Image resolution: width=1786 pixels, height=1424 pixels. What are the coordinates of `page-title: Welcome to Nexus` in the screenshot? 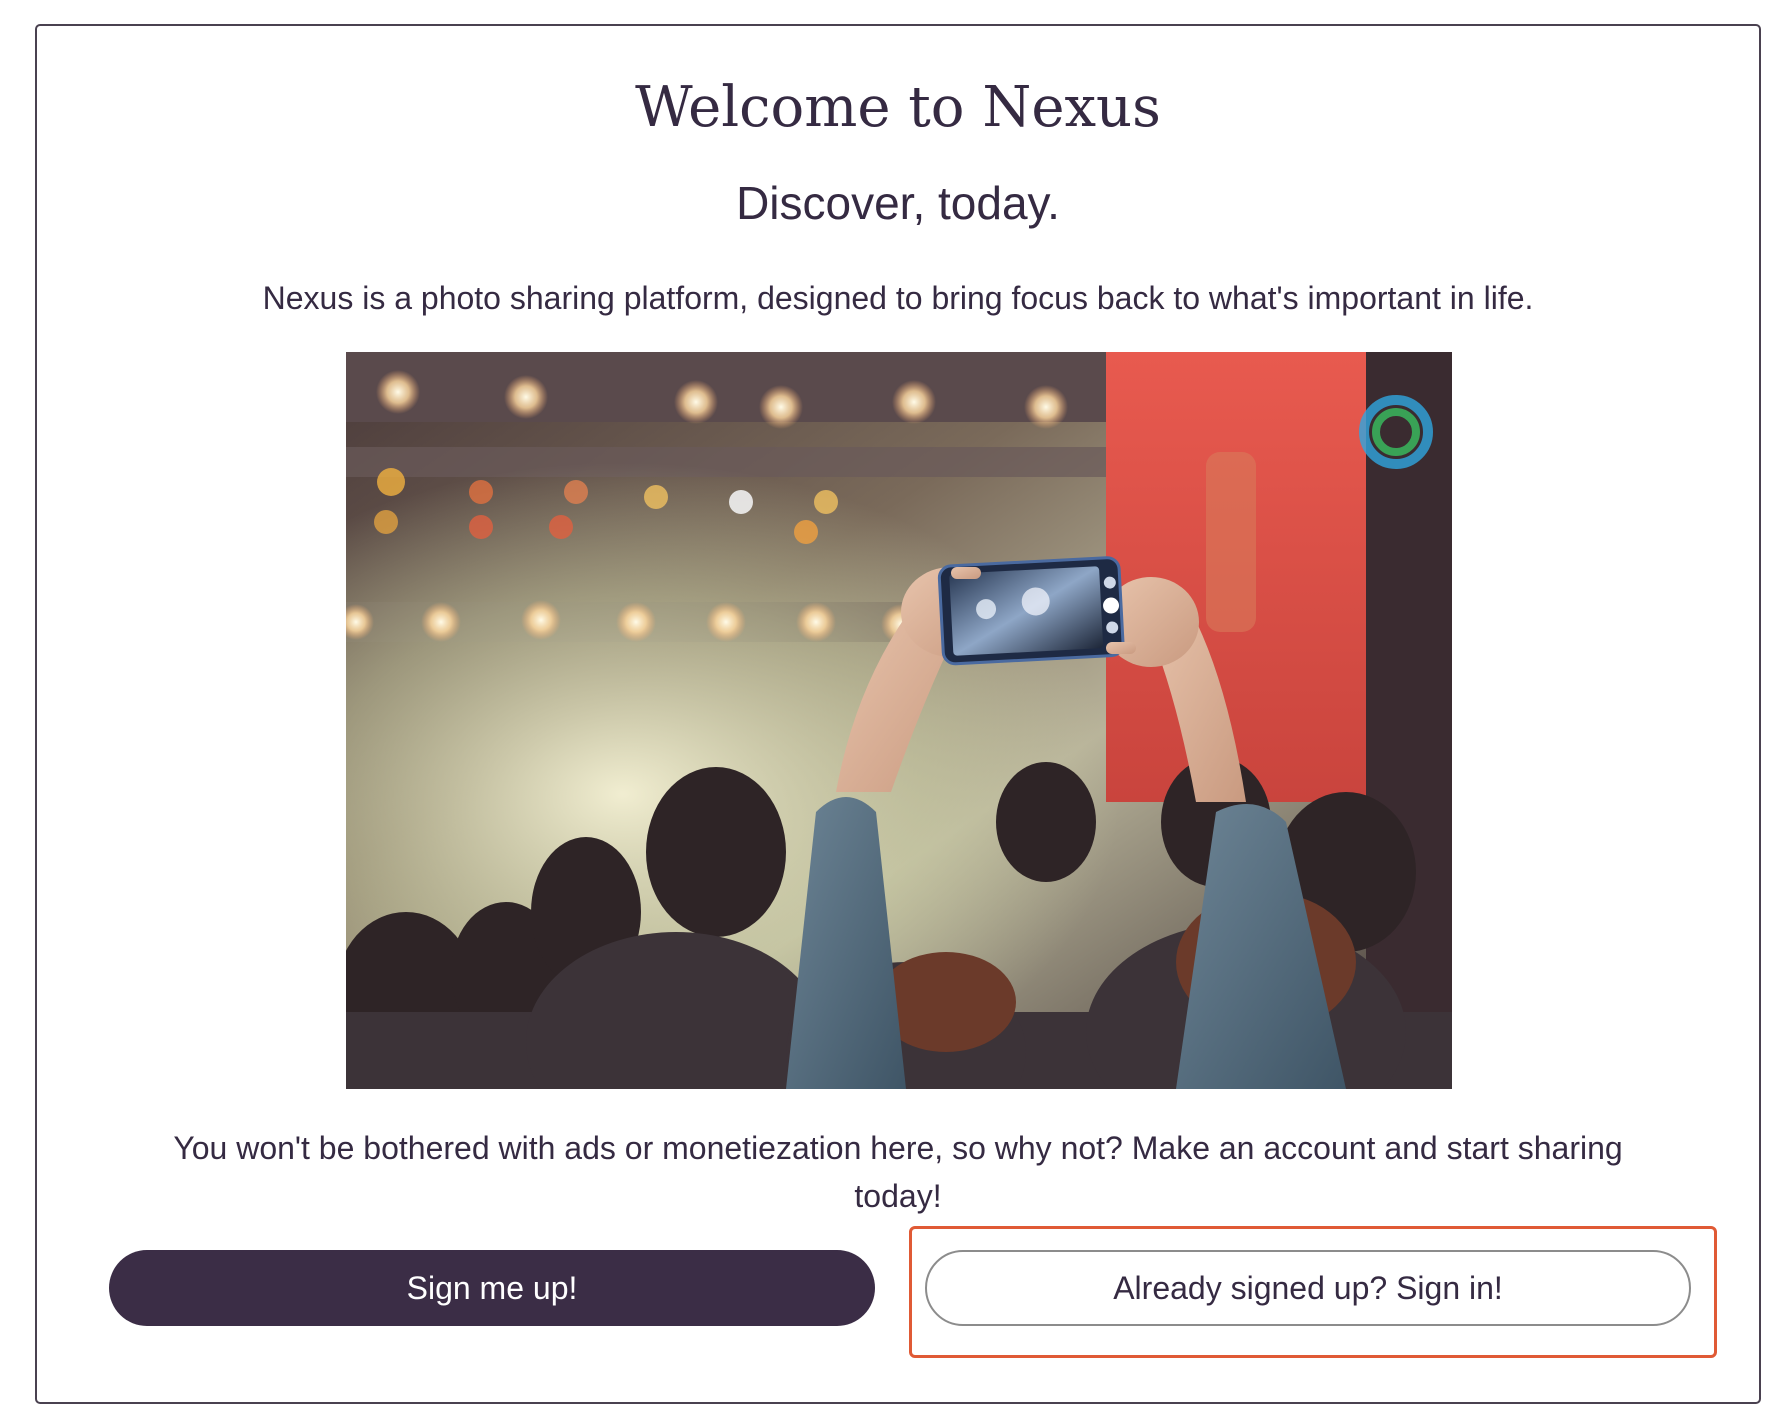 It's located at (898, 107).